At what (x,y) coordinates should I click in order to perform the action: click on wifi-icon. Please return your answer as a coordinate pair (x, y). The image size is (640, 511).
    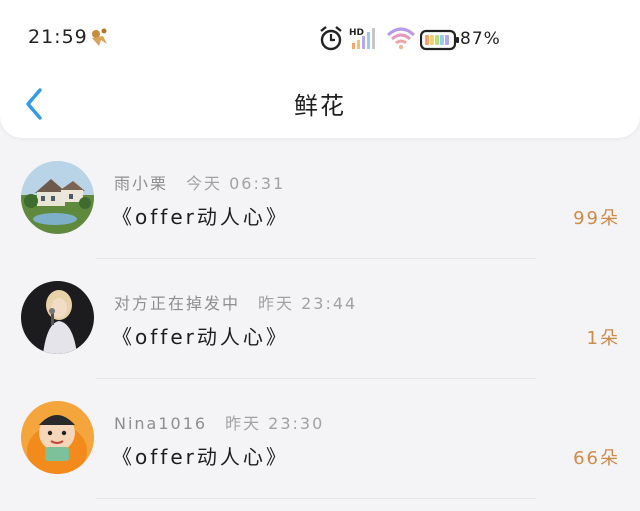
    Looking at the image, I should click on (401, 41).